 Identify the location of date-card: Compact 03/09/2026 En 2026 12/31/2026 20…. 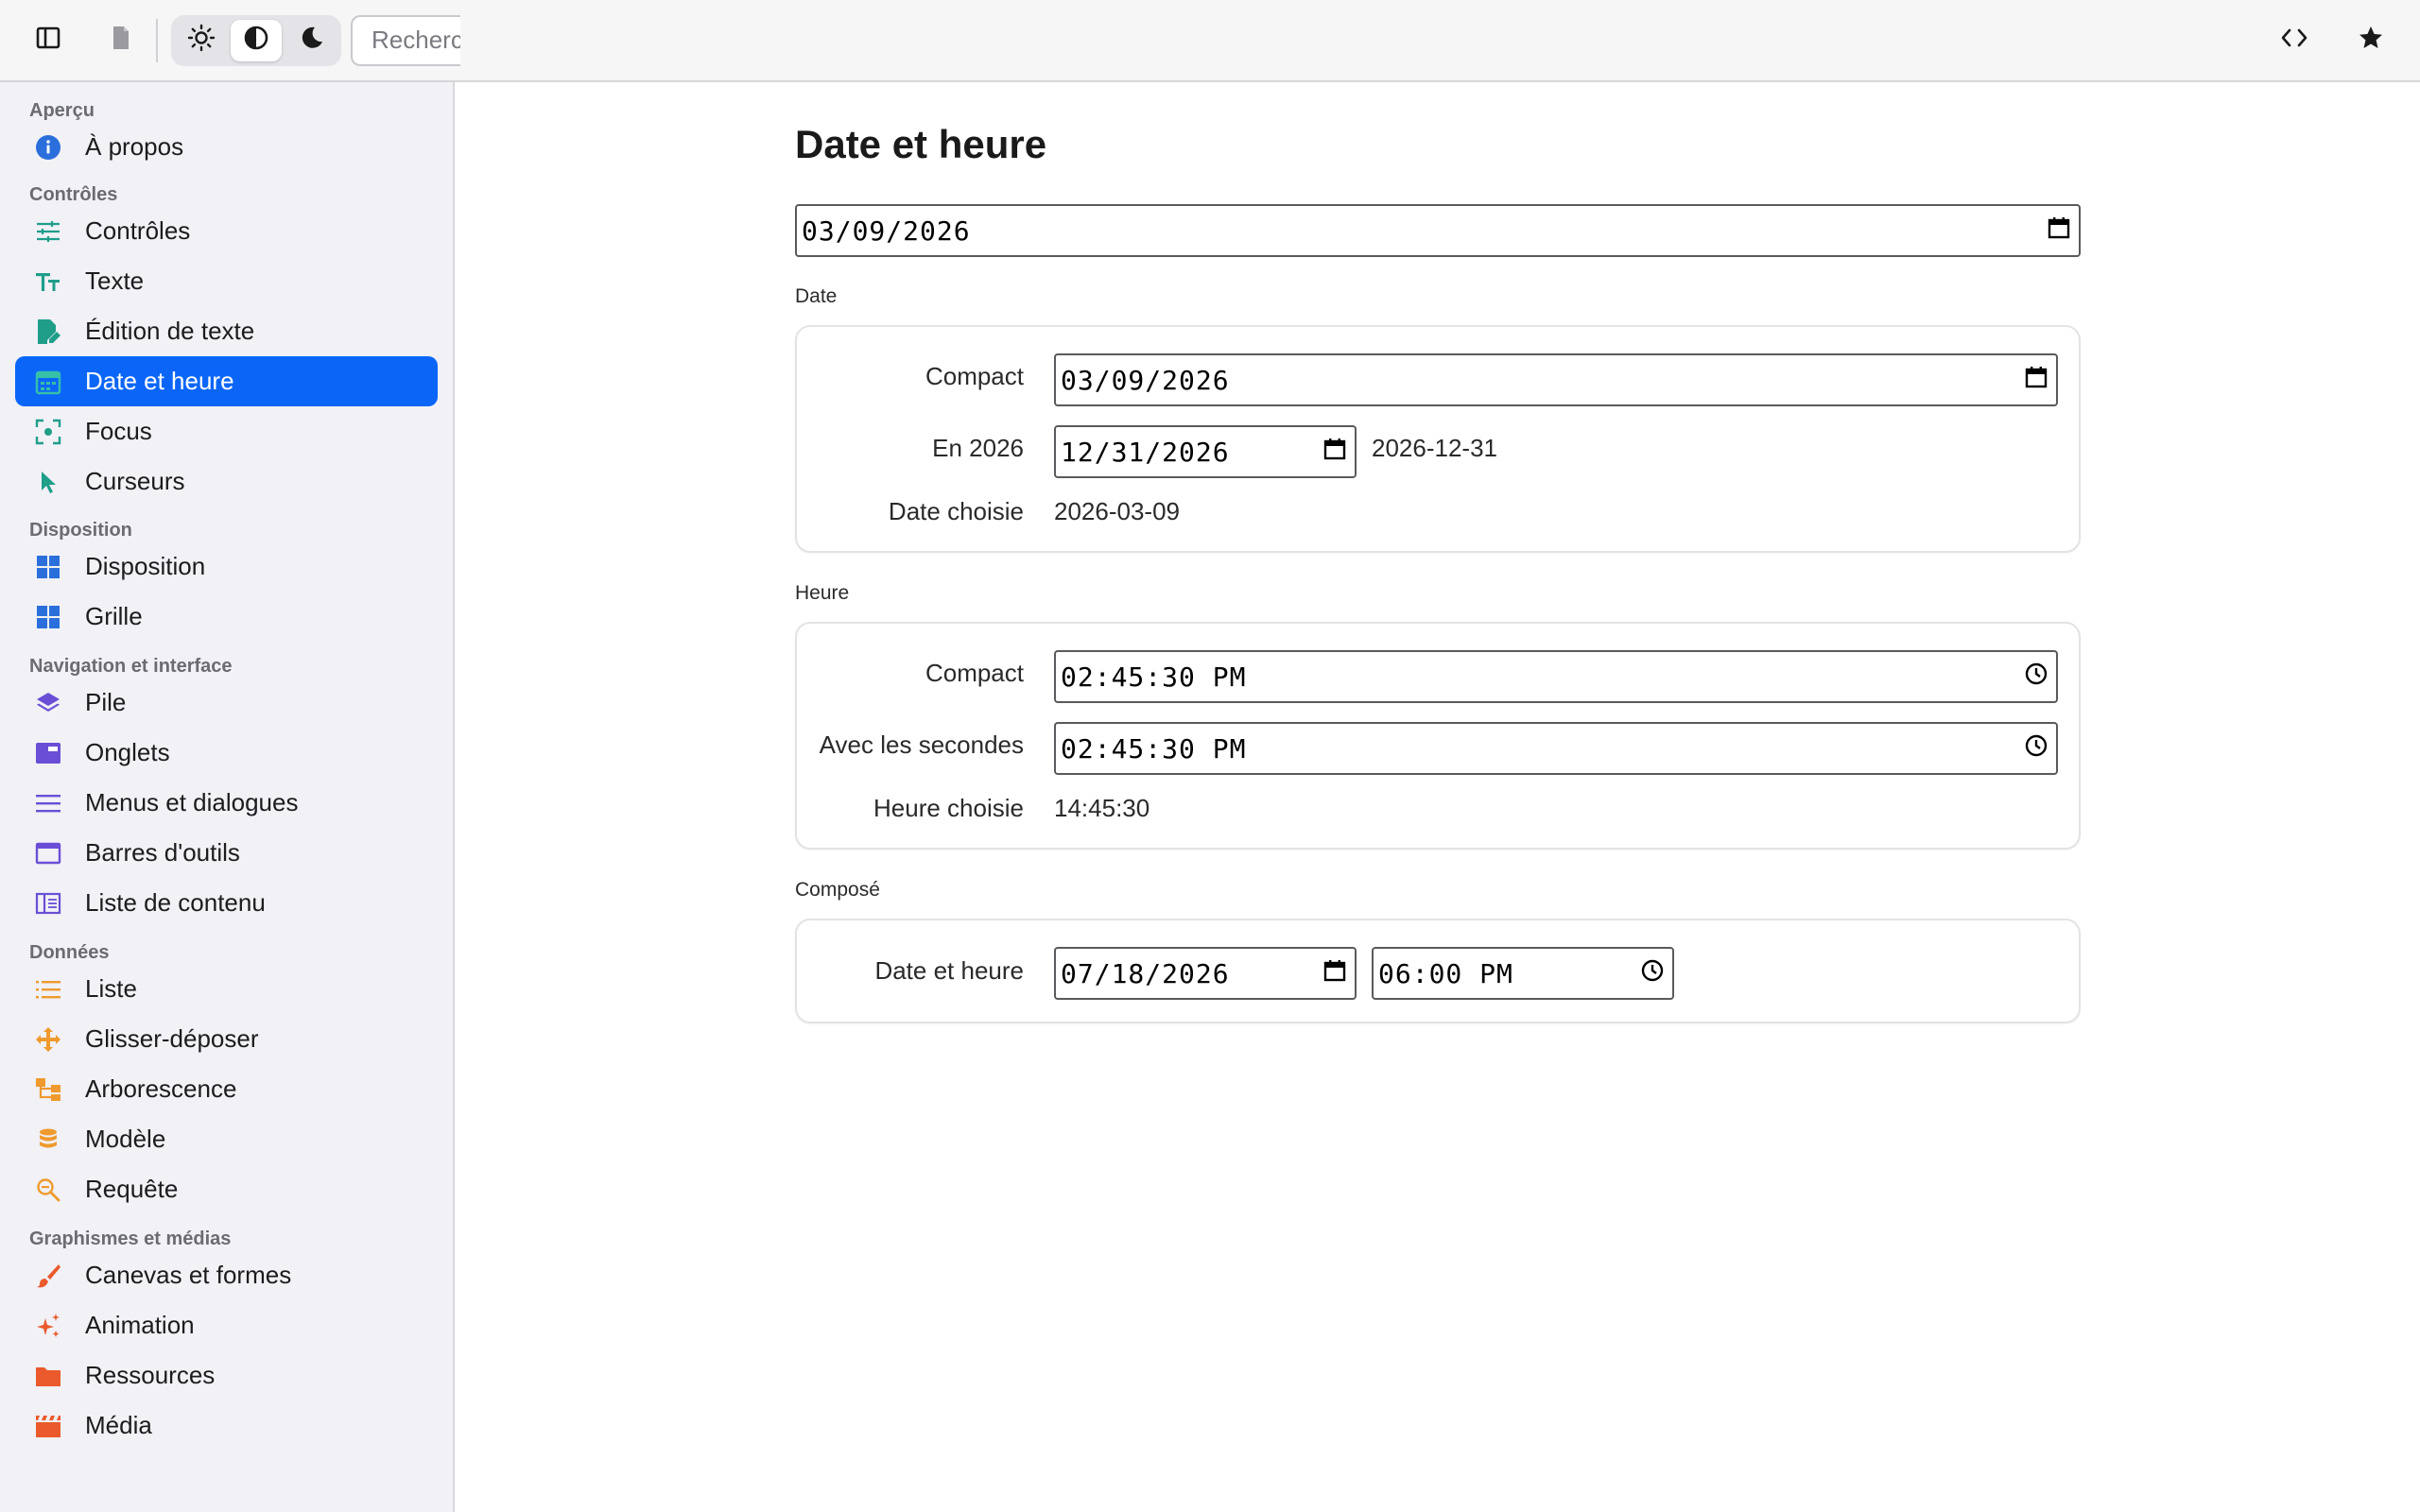
(1438, 439).